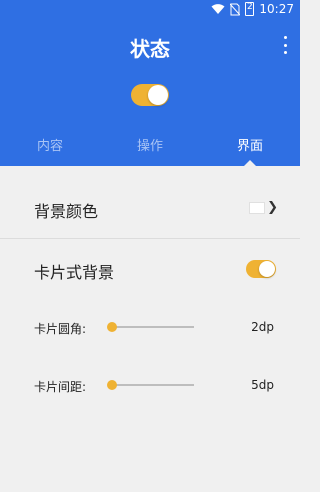 The width and height of the screenshot is (320, 492). I want to click on tab-label: 内容, so click(49, 146).